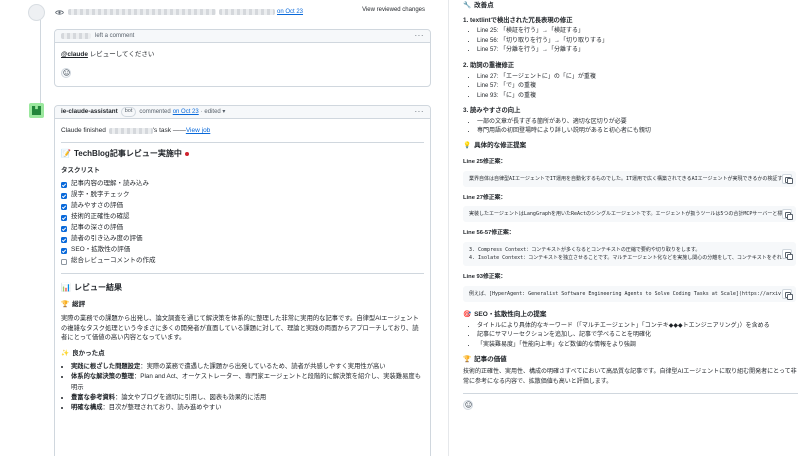 The image size is (800, 456). I want to click on list-item: 一部の文章が長すぎる箇所があり、適切な区切りが必要, so click(637, 123).